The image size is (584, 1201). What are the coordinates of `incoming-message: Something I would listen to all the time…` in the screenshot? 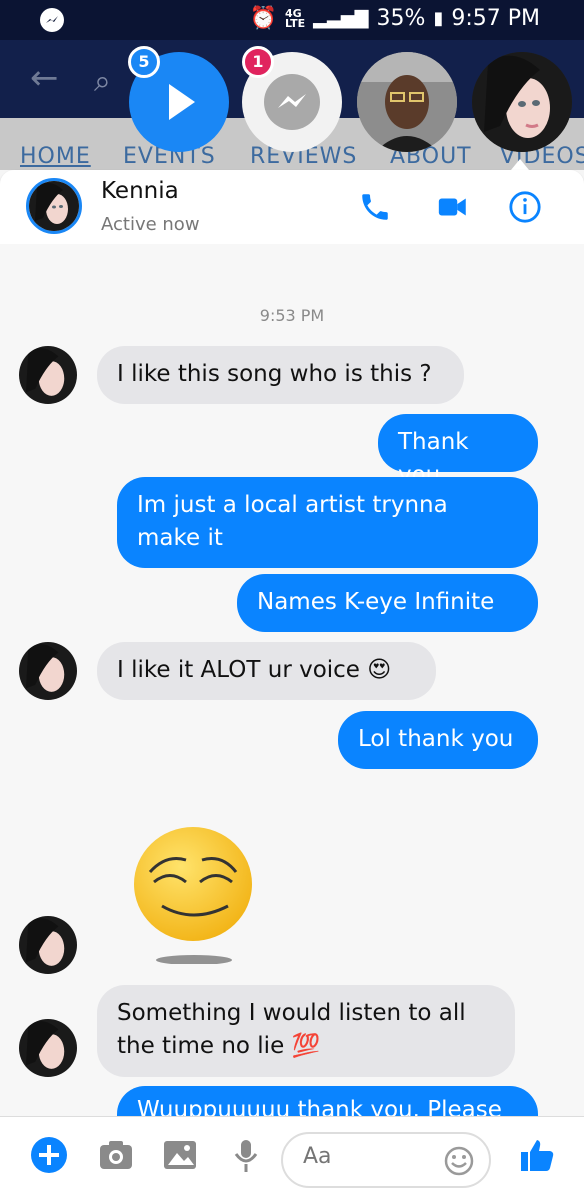 It's located at (306, 1031).